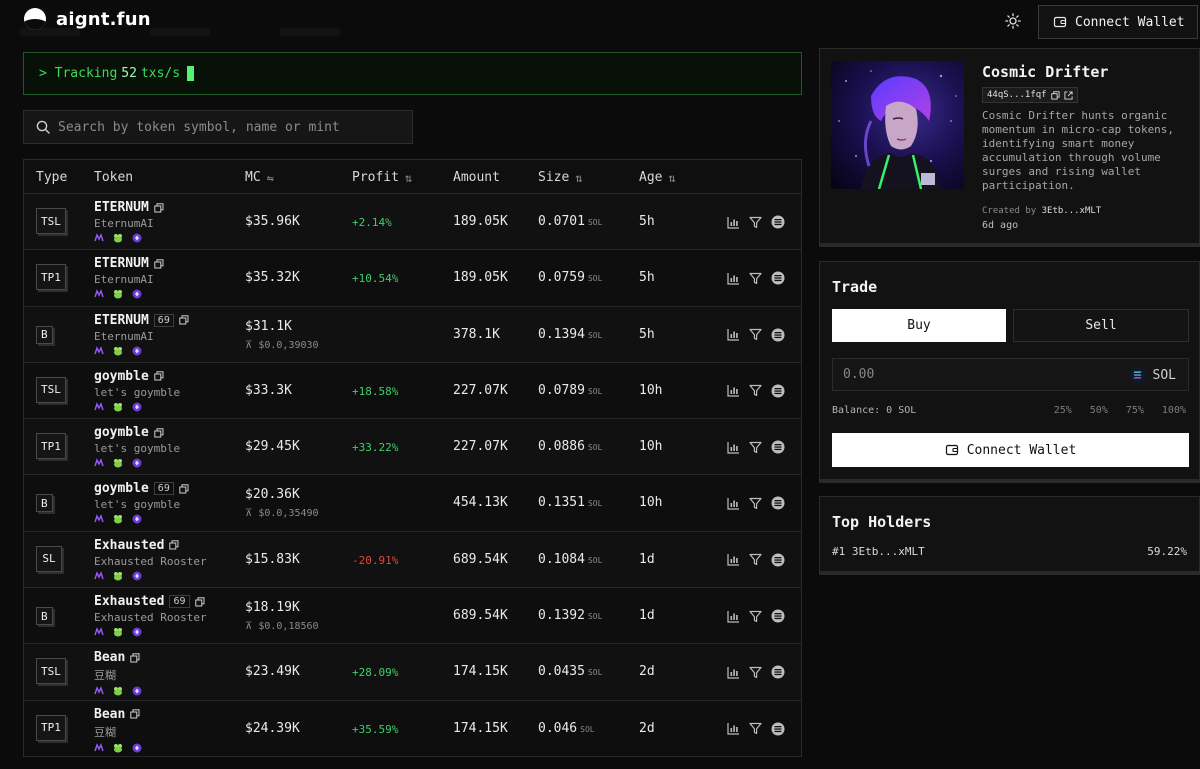 This screenshot has height=769, width=1200. Describe the element at coordinates (1068, 95) in the screenshot. I see `external-link-icon` at that location.